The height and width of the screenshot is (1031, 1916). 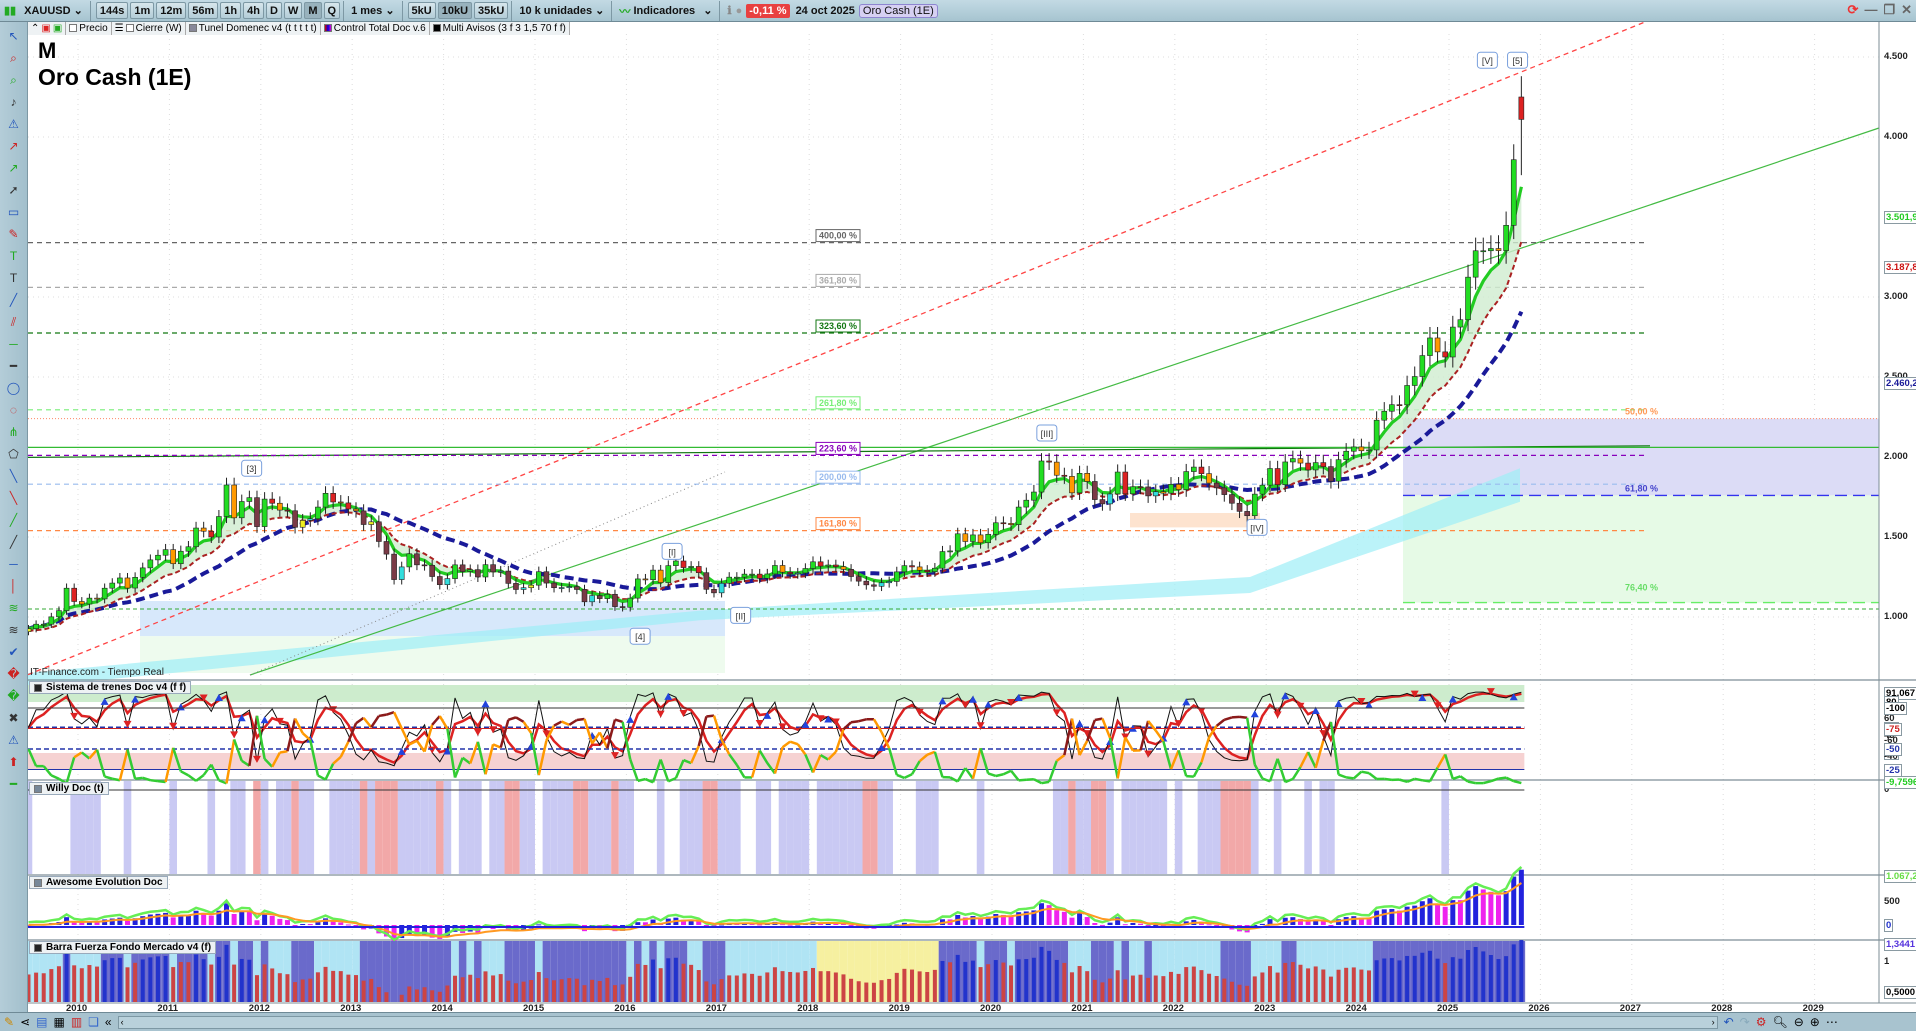 I want to click on interval-D: D, so click(x=273, y=10).